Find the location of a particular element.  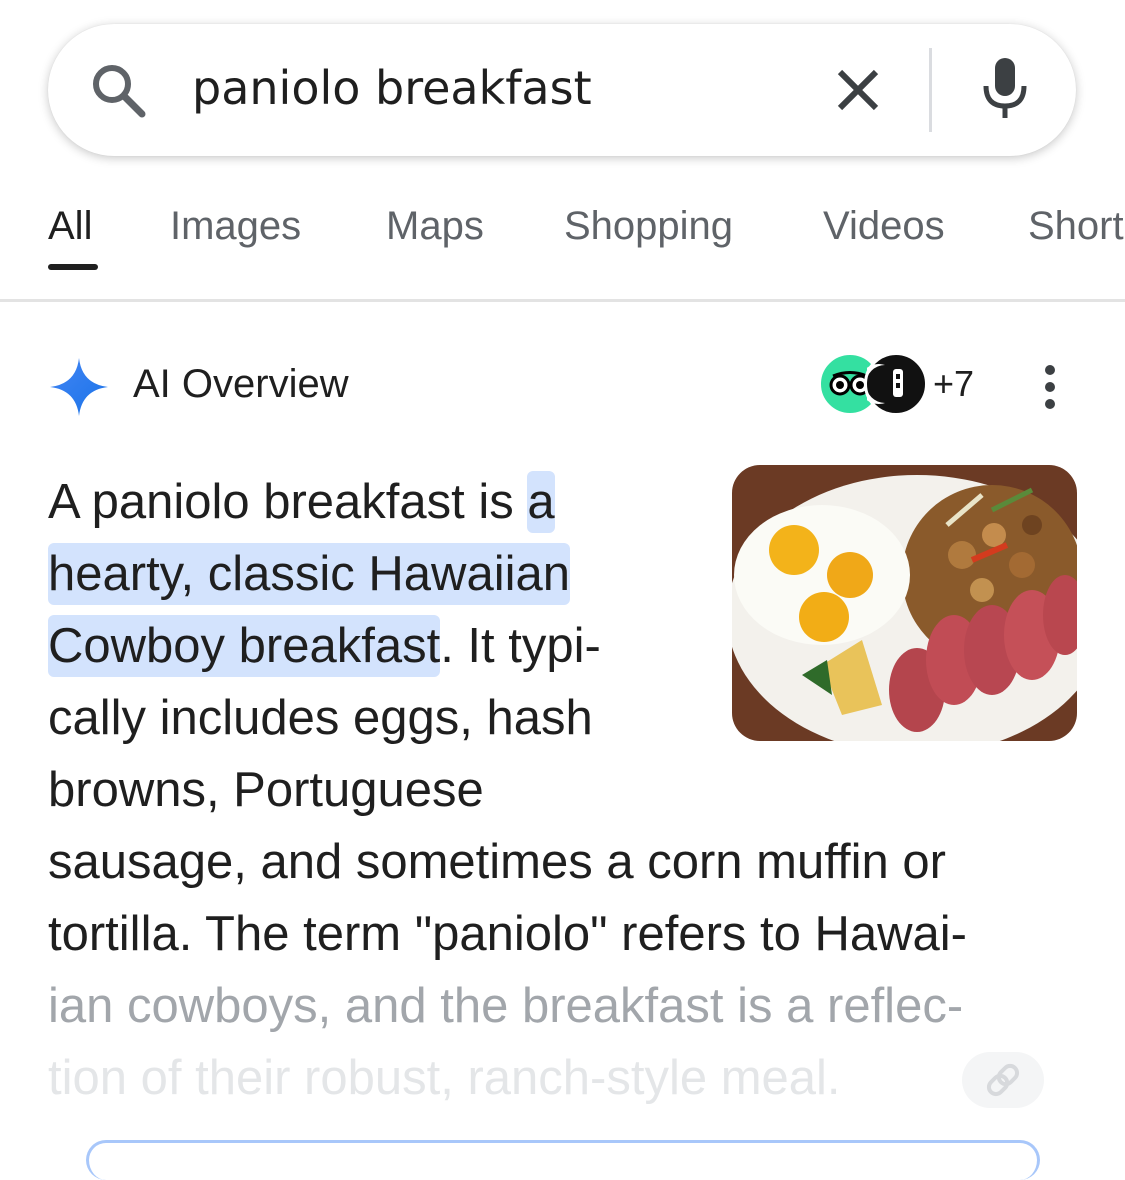

overview-line-faded: tion of their robust, ranch-style meal. is located at coordinates (444, 1078).